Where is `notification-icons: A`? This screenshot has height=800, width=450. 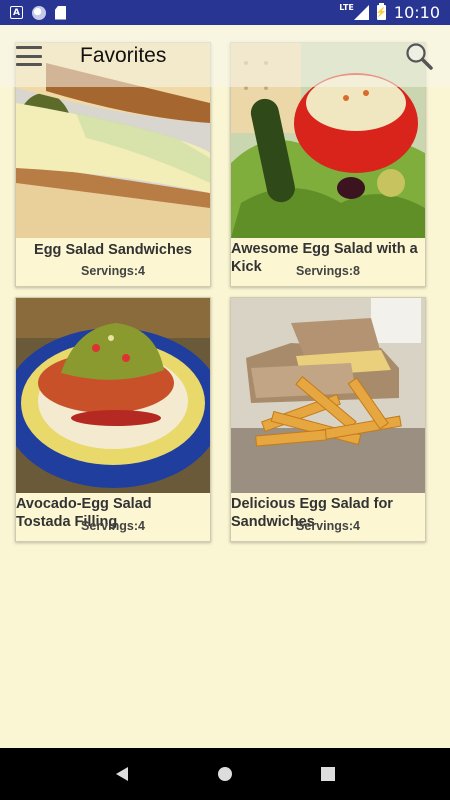
notification-icons: A is located at coordinates (38, 12).